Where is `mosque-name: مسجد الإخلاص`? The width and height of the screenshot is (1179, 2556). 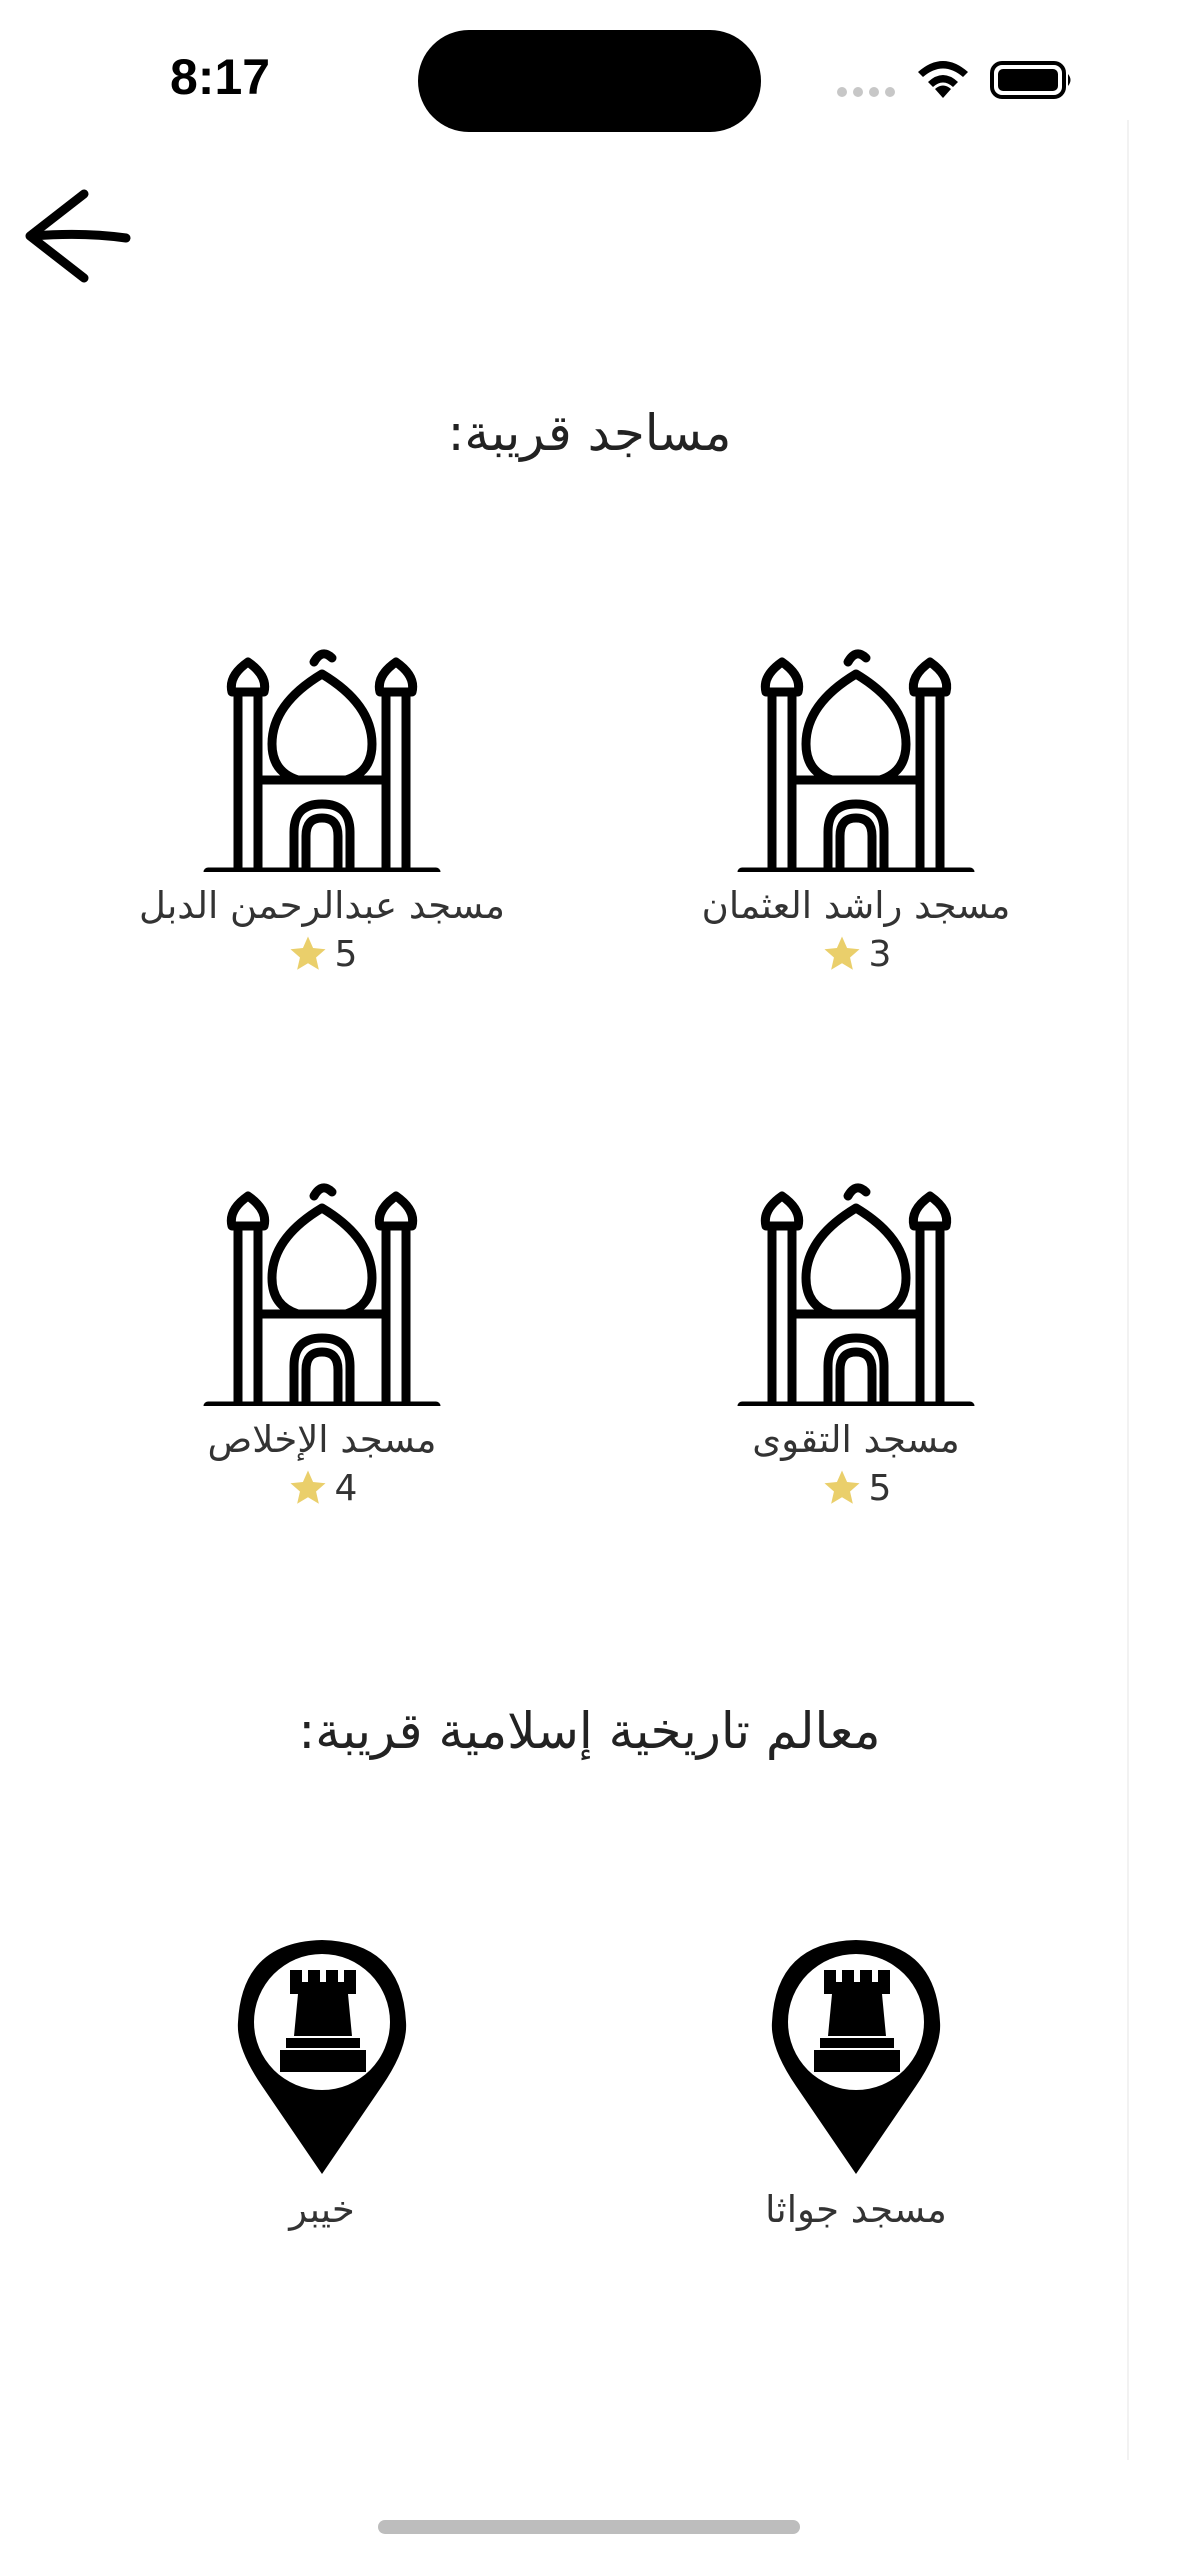
mosque-name: مسجد الإخلاص is located at coordinates (322, 1439).